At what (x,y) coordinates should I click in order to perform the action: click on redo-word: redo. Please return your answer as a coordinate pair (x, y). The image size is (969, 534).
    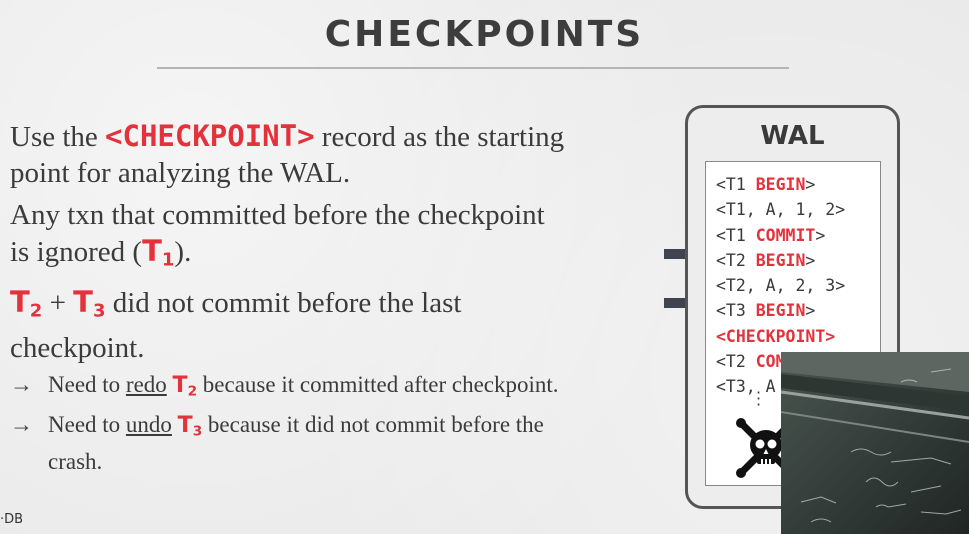
    Looking at the image, I should click on (146, 384).